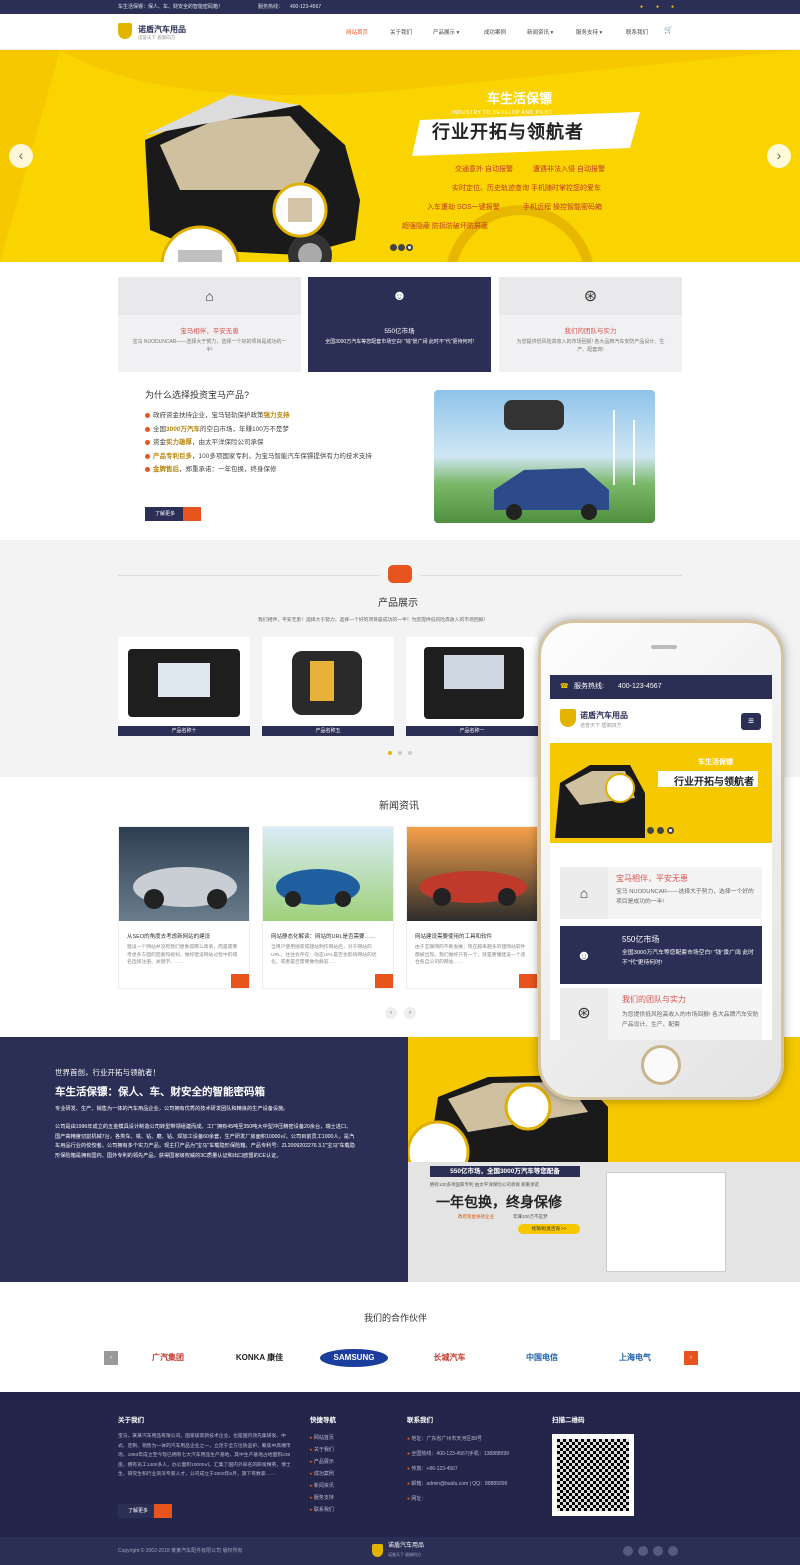 This screenshot has height=1565, width=800. I want to click on partner-logo: 长城汽车, so click(449, 1358).